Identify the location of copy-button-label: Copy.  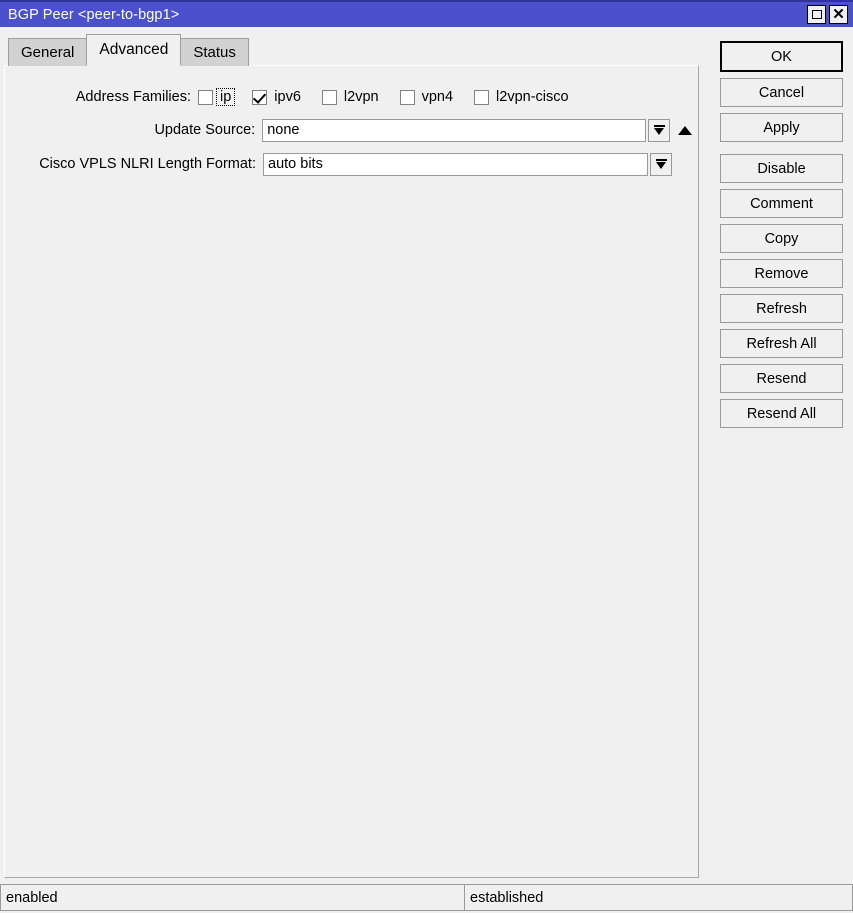
(781, 238).